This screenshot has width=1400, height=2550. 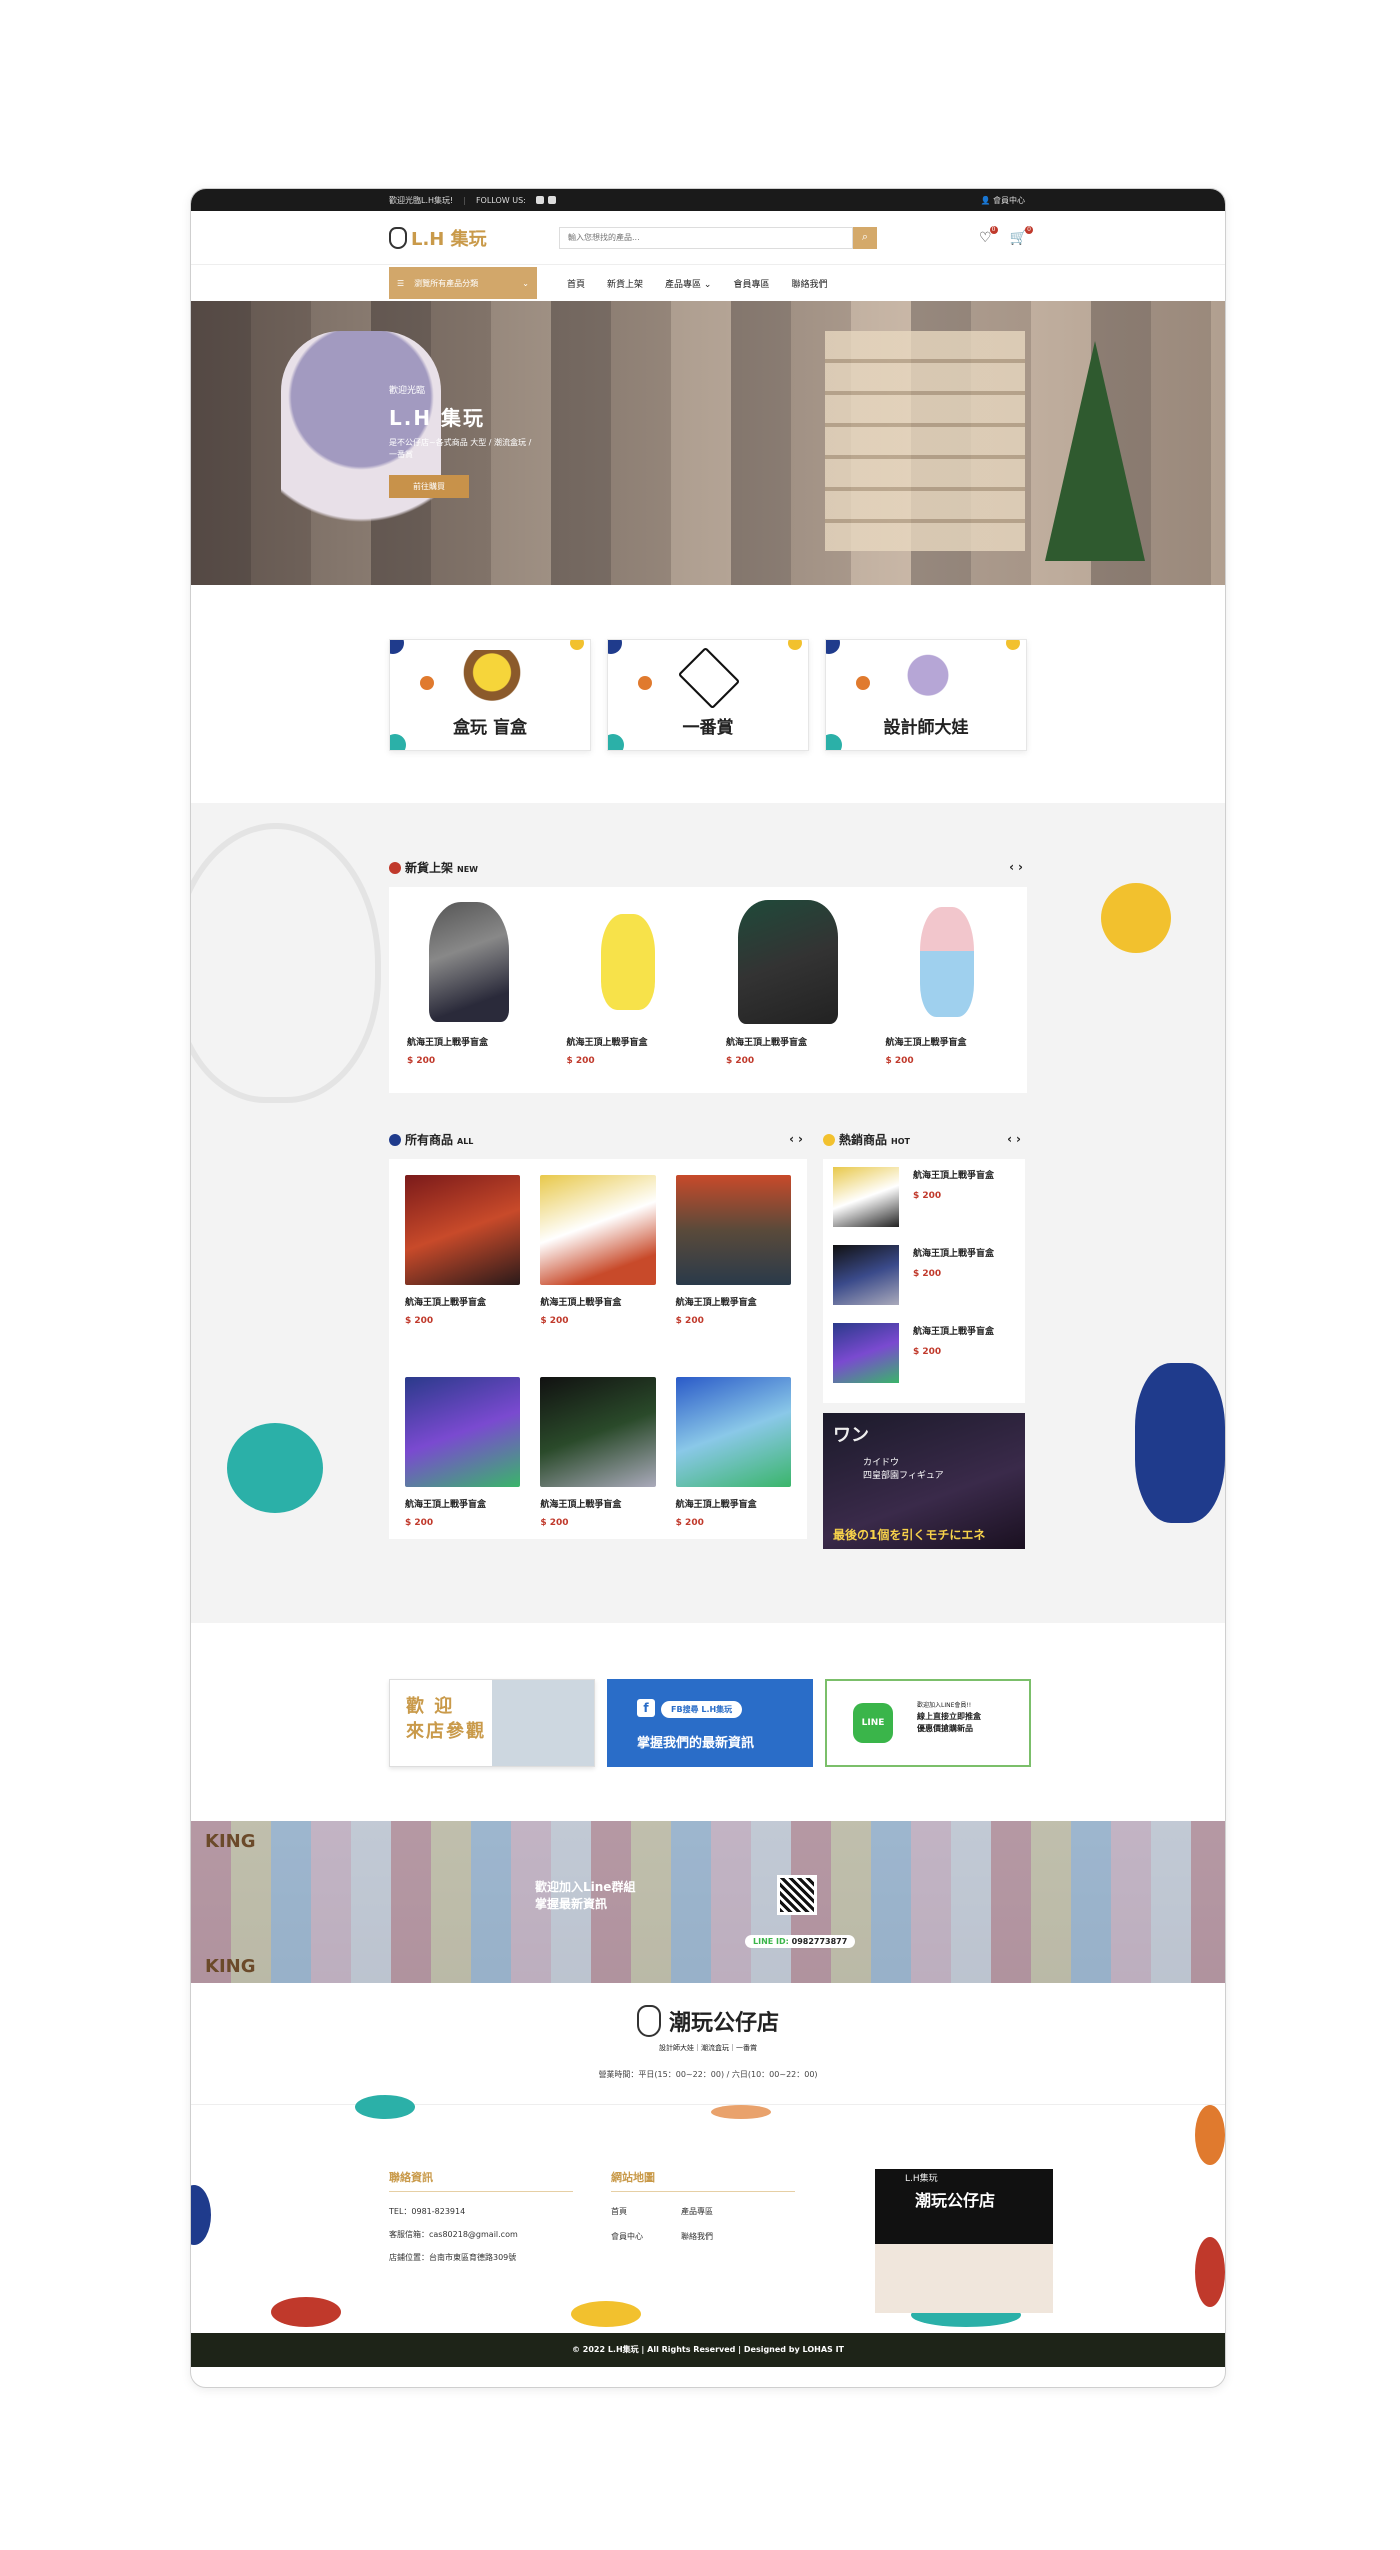 I want to click on hero-title: L.H 集玩, so click(x=437, y=418).